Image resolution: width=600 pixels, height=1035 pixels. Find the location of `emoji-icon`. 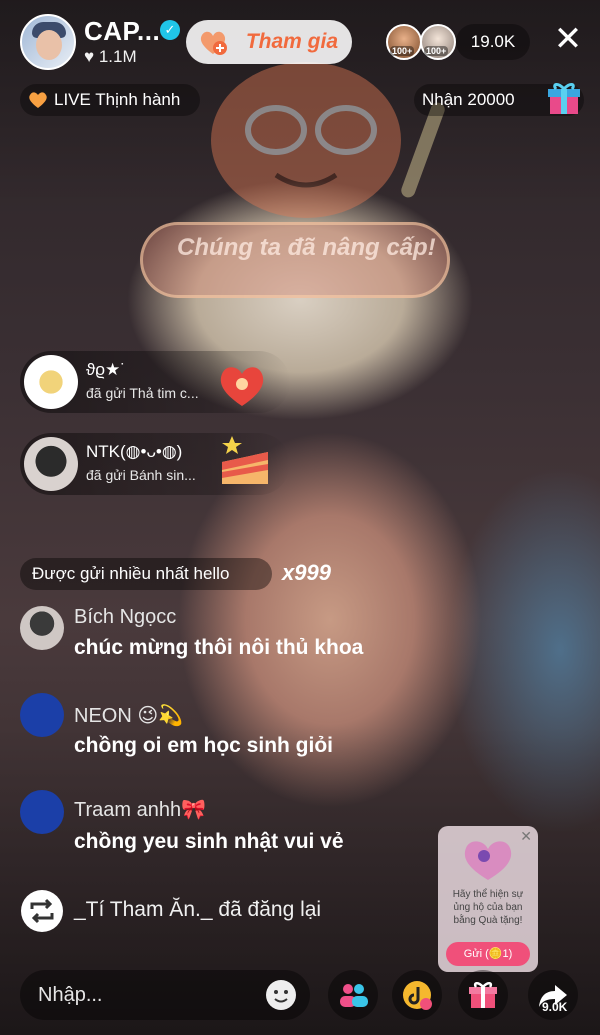

emoji-icon is located at coordinates (281, 995).